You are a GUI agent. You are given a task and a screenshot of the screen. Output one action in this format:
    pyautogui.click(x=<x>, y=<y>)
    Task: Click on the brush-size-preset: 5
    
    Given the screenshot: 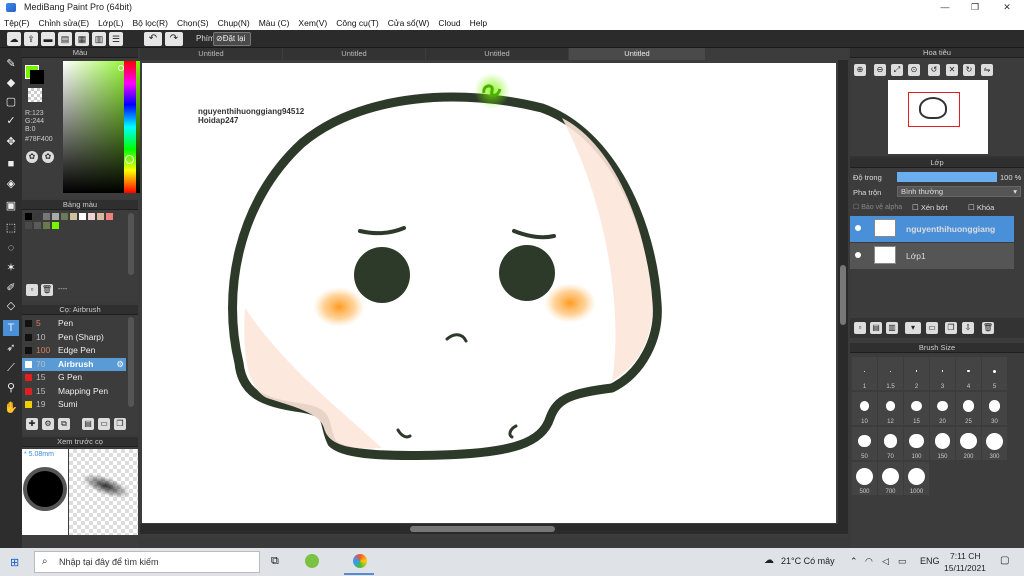 What is the action you would take?
    pyautogui.click(x=994, y=373)
    